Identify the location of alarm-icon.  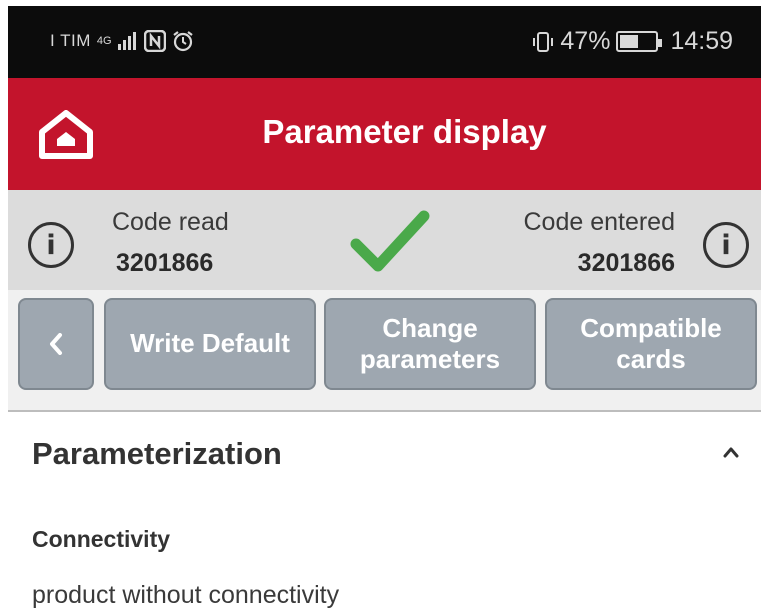
(182, 41).